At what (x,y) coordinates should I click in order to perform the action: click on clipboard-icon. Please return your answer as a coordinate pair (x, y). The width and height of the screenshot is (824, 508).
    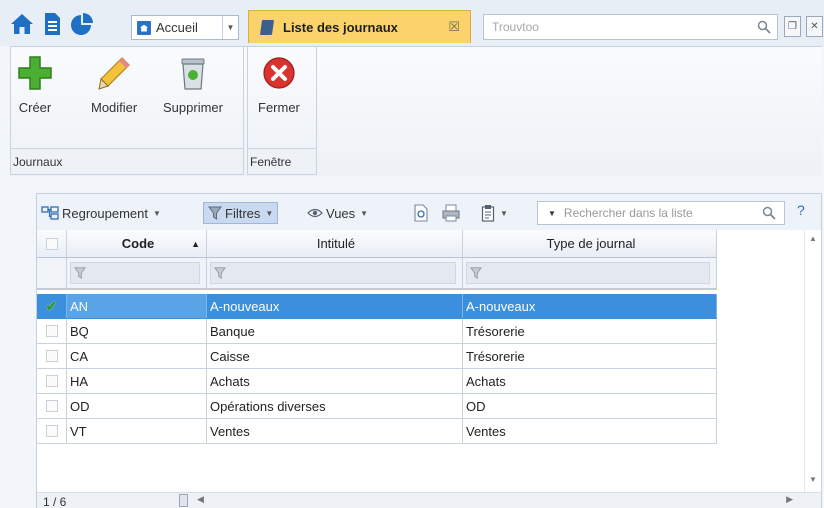
    Looking at the image, I should click on (488, 213).